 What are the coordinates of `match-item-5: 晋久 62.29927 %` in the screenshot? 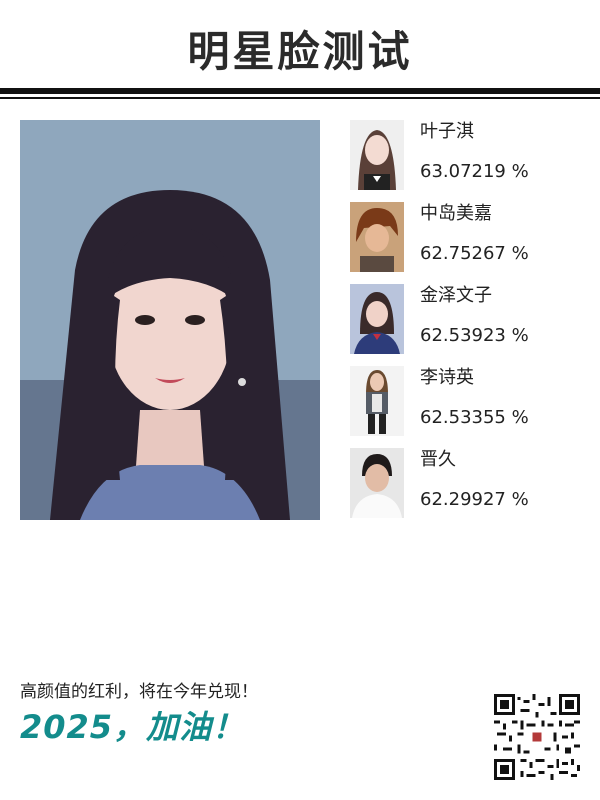 It's located at (470, 484).